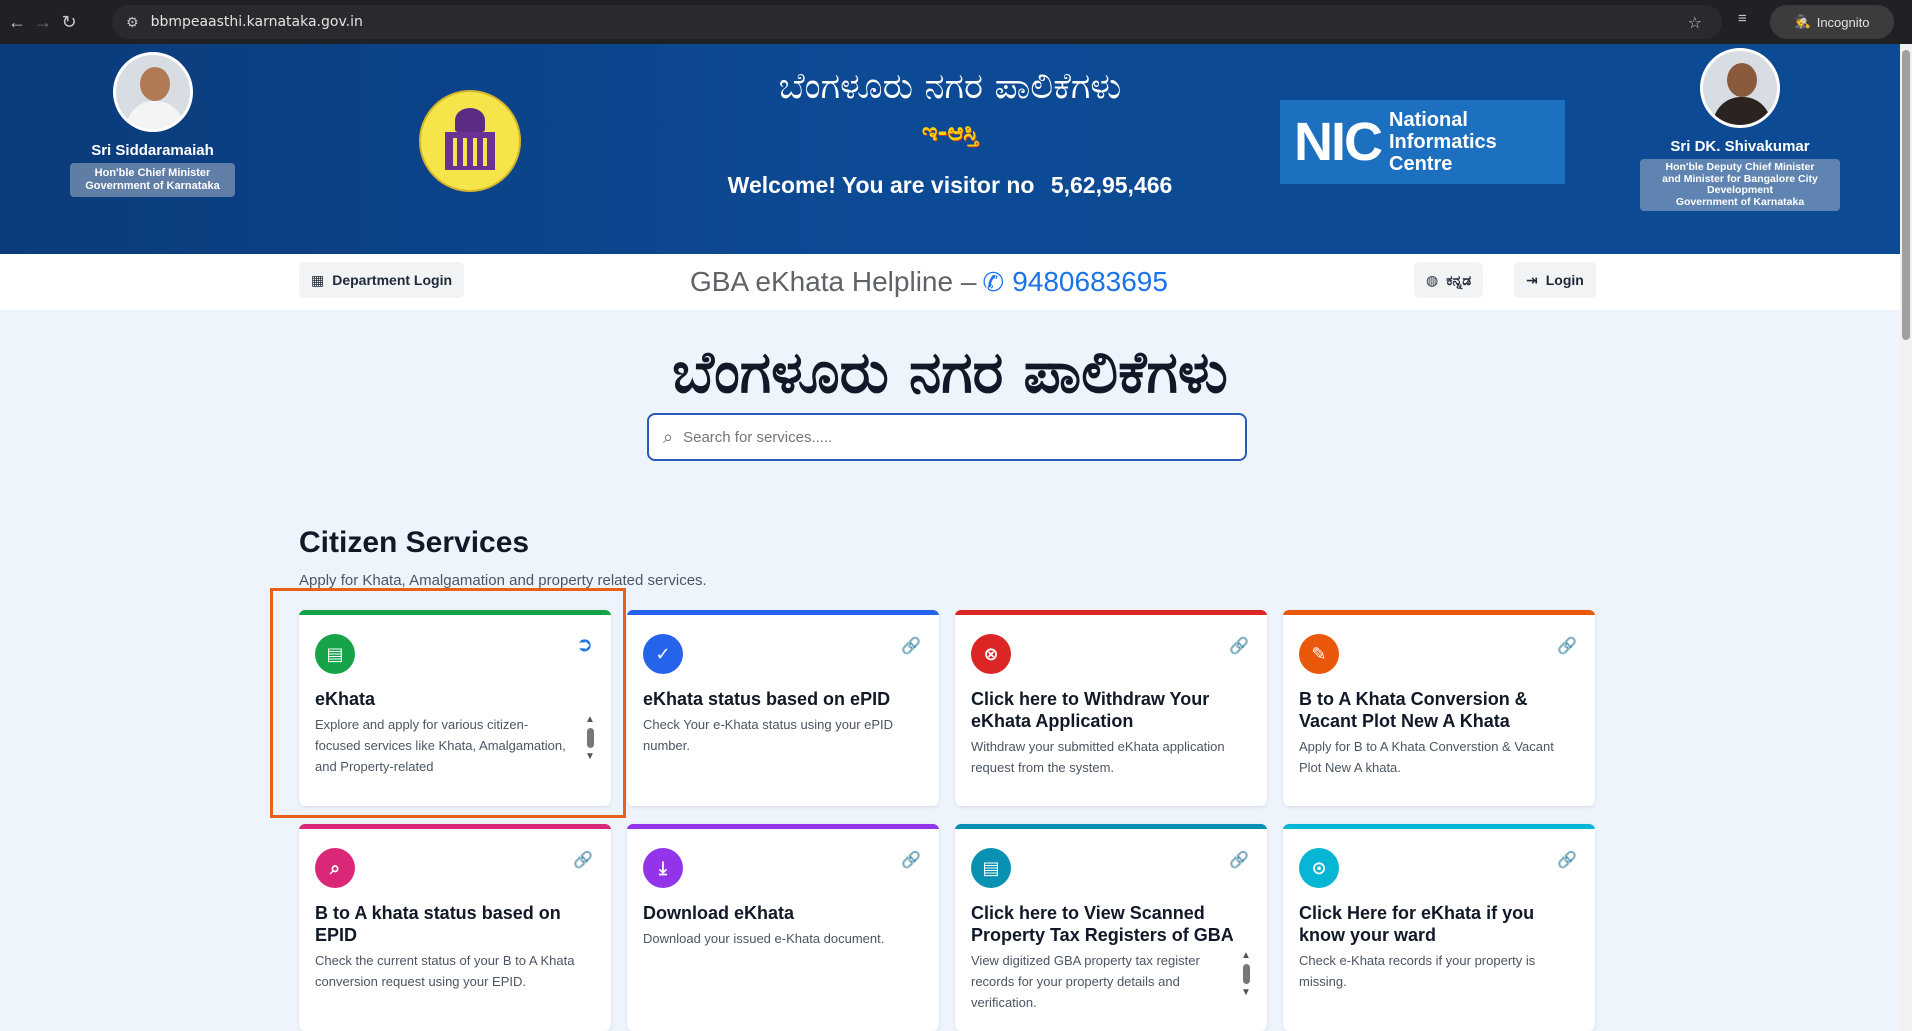 The height and width of the screenshot is (1031, 1912). Describe the element at coordinates (1906, 195) in the screenshot. I see `scrollbar-thumb` at that location.